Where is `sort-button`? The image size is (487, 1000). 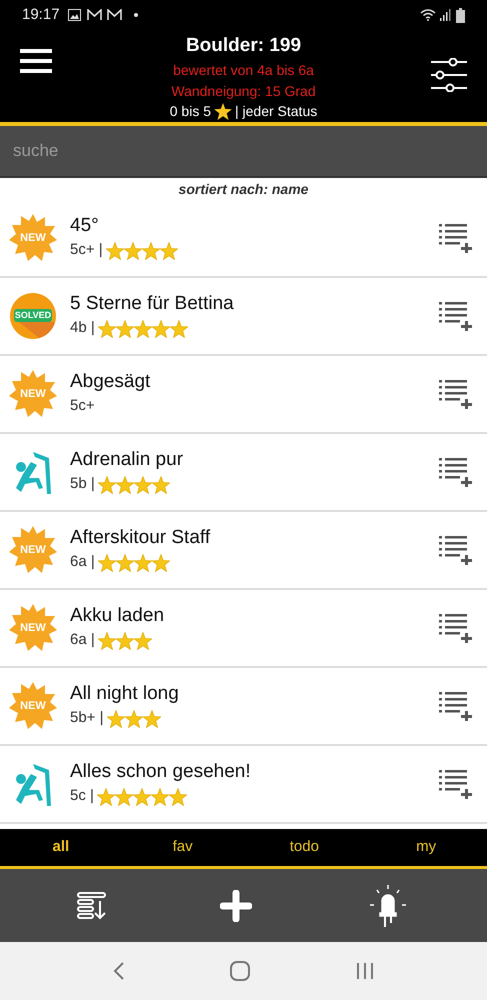
sort-button is located at coordinates (92, 906).